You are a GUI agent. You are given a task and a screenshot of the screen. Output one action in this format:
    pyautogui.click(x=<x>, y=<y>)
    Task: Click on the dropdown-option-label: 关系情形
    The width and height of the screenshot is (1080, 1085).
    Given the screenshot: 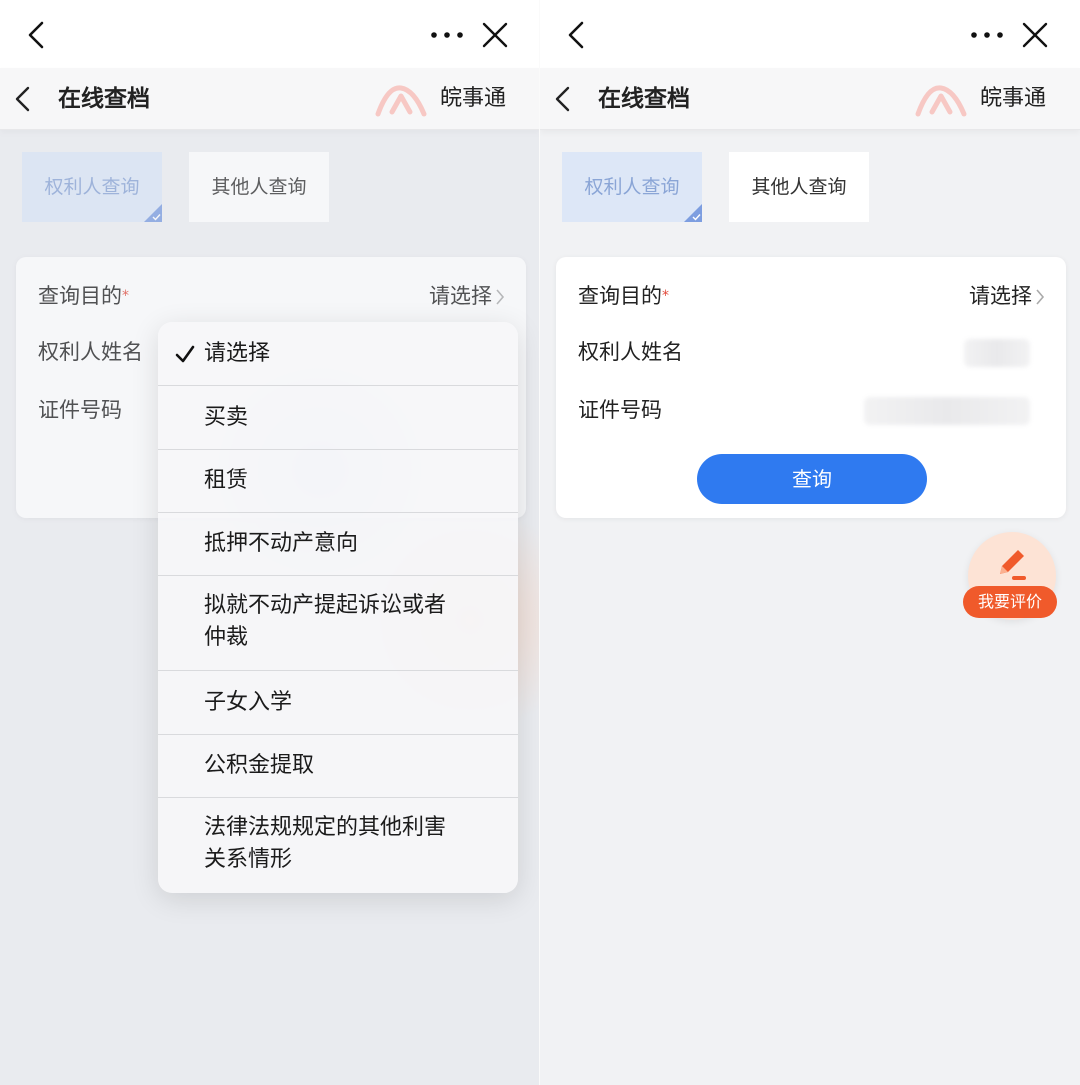 What is the action you would take?
    pyautogui.click(x=248, y=859)
    